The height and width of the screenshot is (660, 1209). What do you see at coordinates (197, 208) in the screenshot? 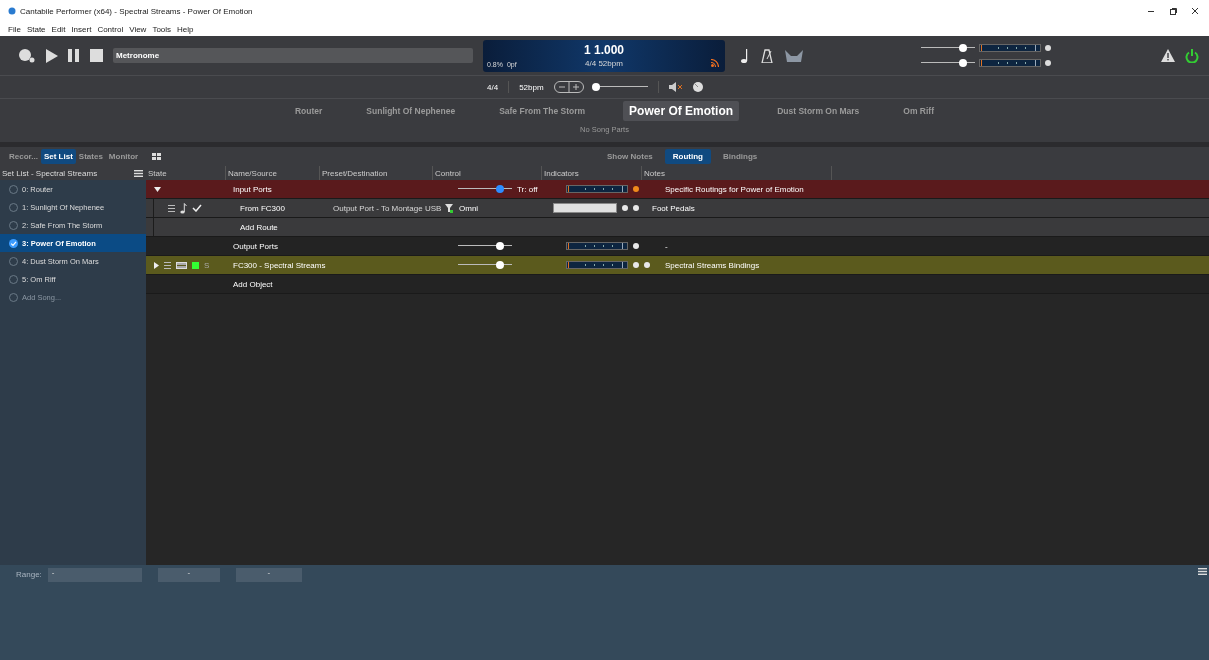
I see `check-icon` at bounding box center [197, 208].